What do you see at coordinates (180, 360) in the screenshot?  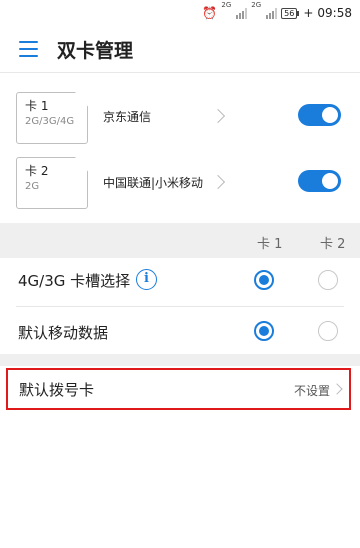 I see `section-gap` at bounding box center [180, 360].